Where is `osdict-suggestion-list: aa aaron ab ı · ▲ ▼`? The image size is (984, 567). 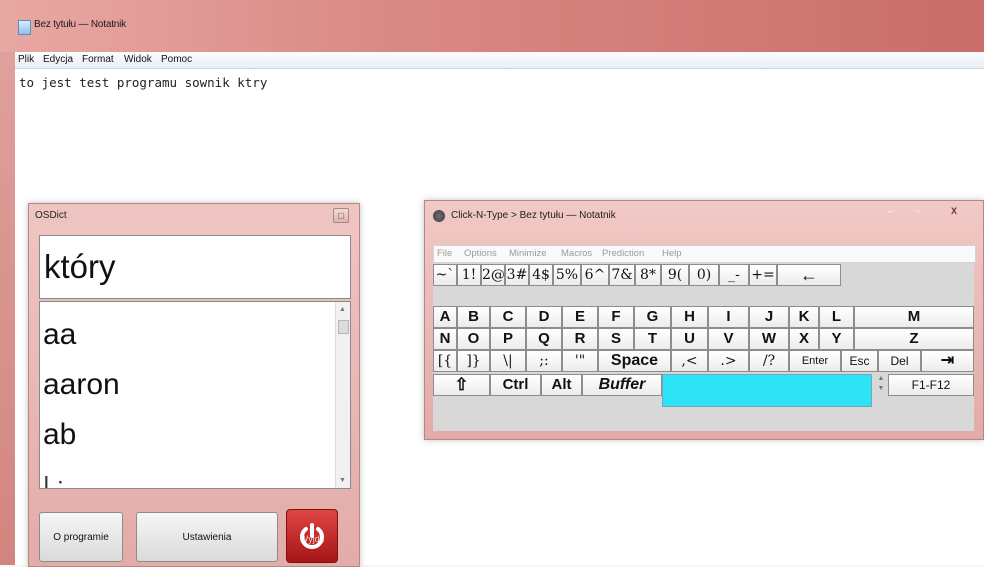
osdict-suggestion-list: aa aaron ab ı · ▲ ▼ is located at coordinates (195, 395).